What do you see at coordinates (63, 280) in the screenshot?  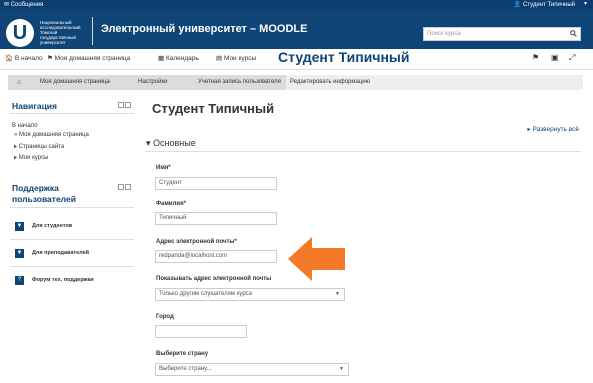 I see `support-forum: Форум тех. поддержки` at bounding box center [63, 280].